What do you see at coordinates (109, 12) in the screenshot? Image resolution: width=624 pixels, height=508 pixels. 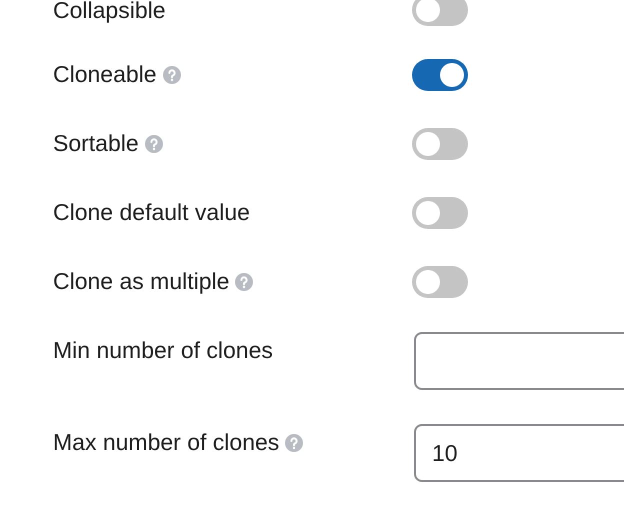 I see `setting-label: Collapsible` at bounding box center [109, 12].